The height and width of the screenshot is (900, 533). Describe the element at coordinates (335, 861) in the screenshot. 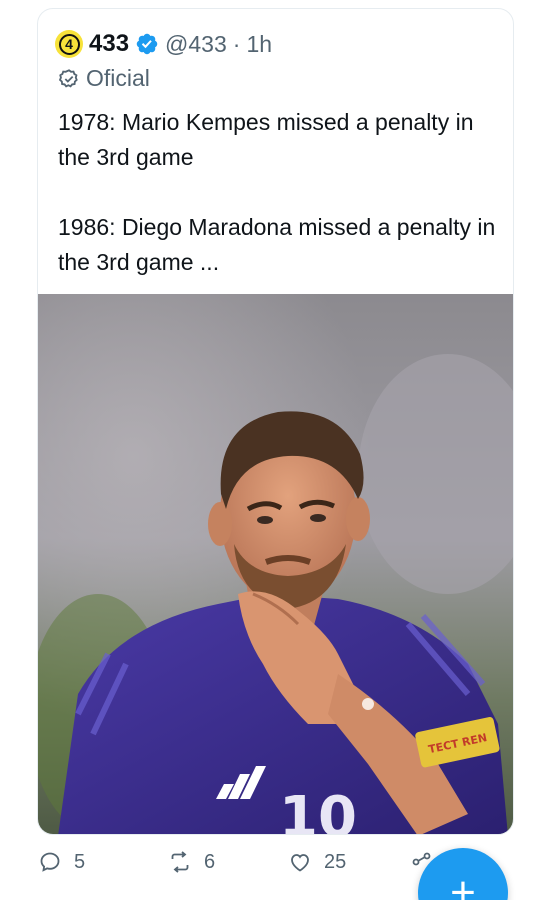

I see `like-count: 25` at that location.